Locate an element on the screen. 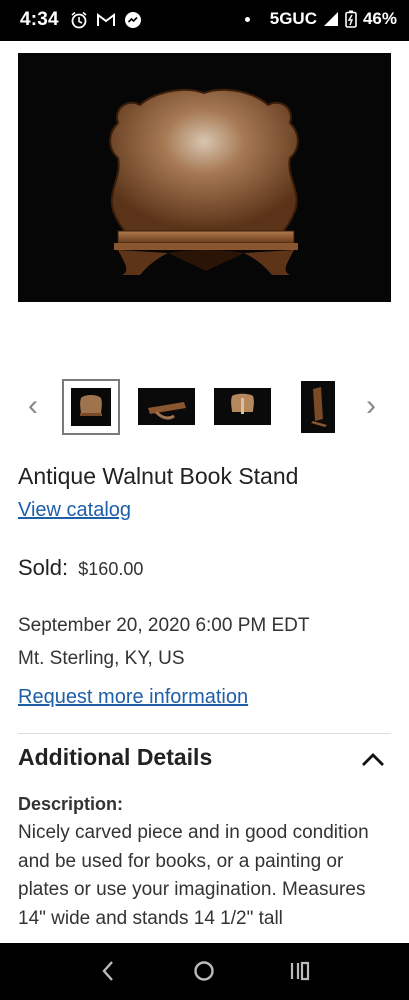 The height and width of the screenshot is (1000, 409). alarm-icon is located at coordinates (79, 20).